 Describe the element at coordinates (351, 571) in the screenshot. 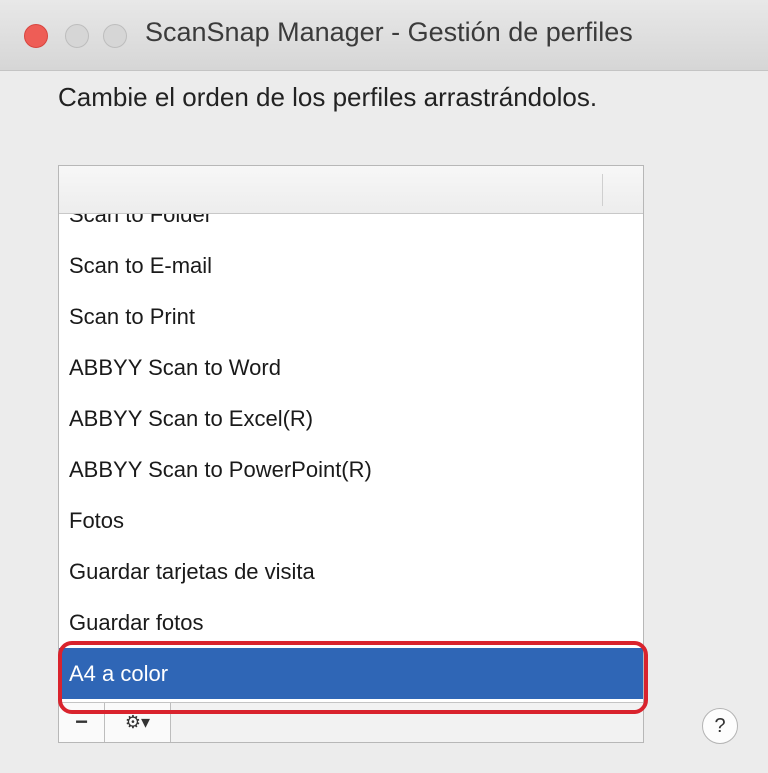

I see `list-item: Guardar tarjetas de visita` at that location.